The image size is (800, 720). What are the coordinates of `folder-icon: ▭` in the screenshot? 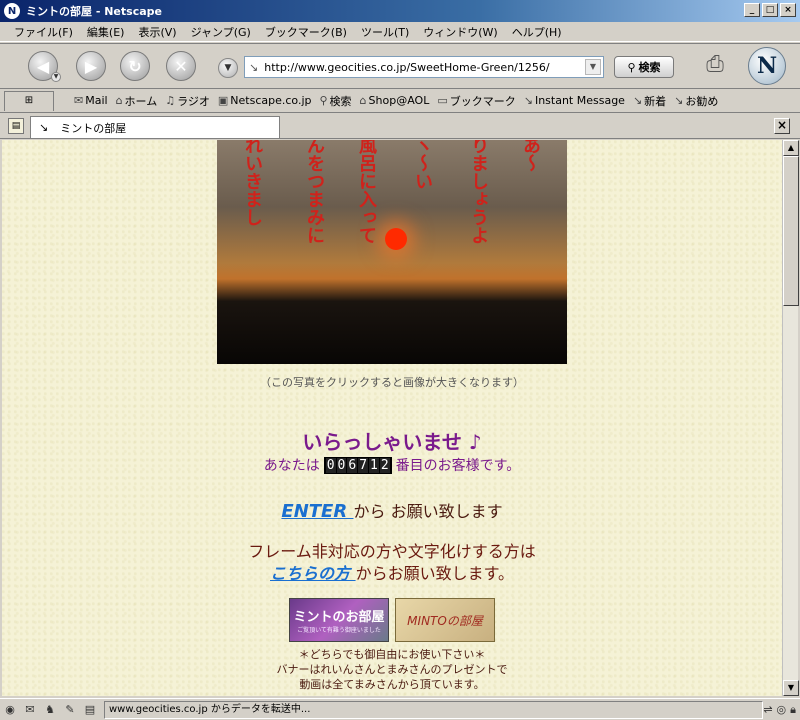 It's located at (442, 100).